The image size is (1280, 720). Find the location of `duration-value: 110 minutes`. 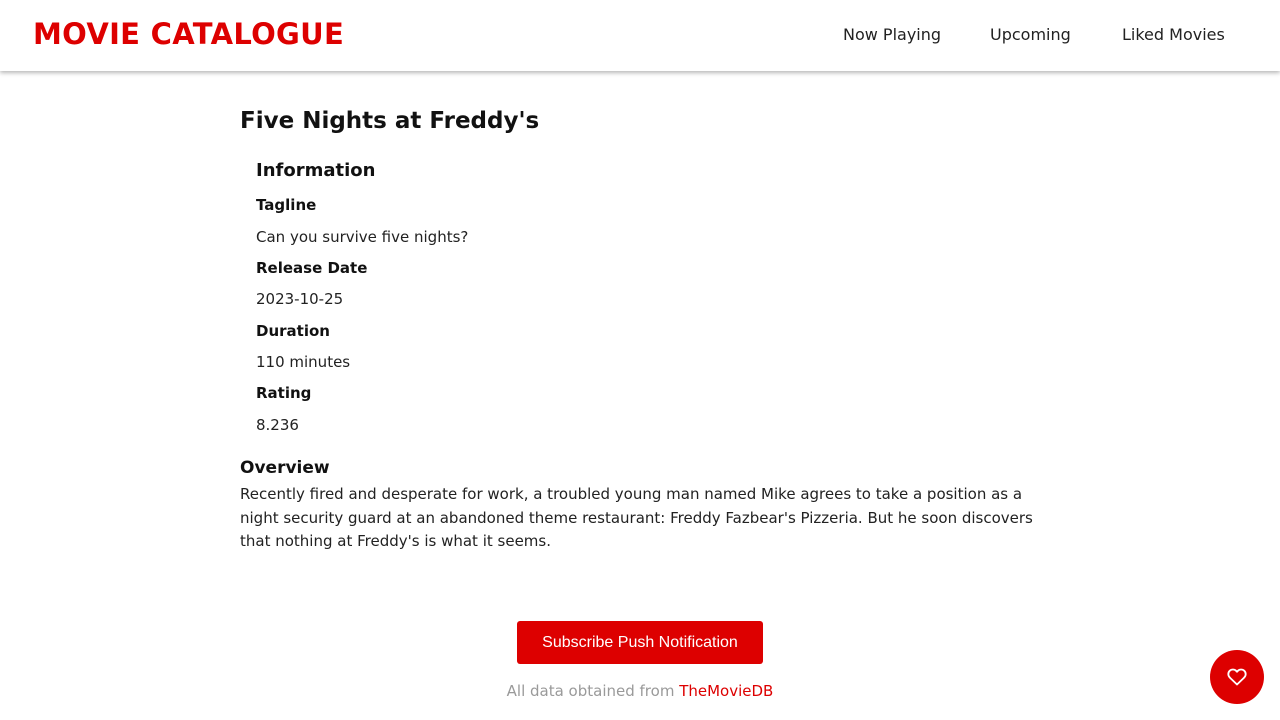

duration-value: 110 minutes is located at coordinates (303, 362).